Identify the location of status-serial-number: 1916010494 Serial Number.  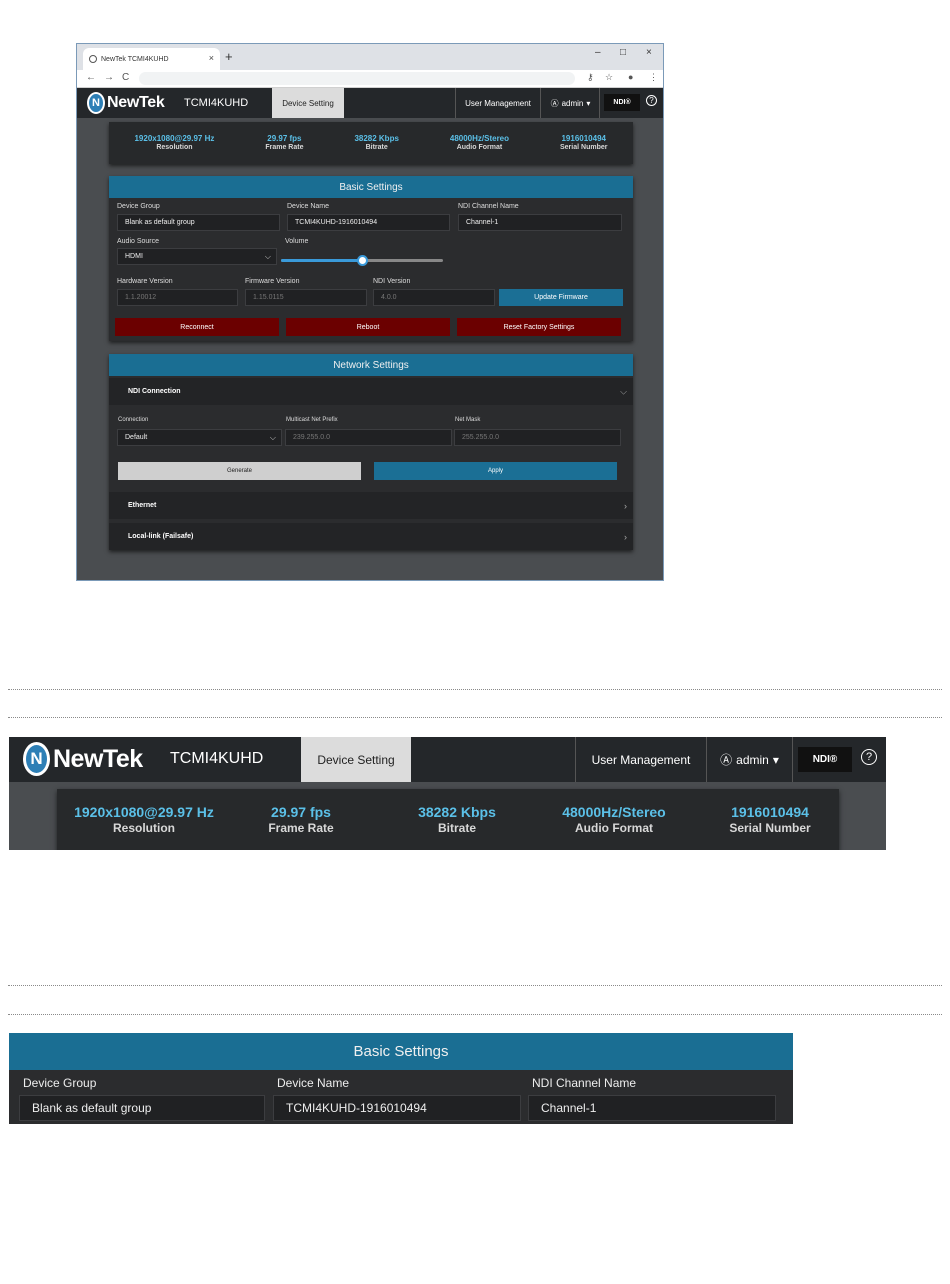
(583, 143).